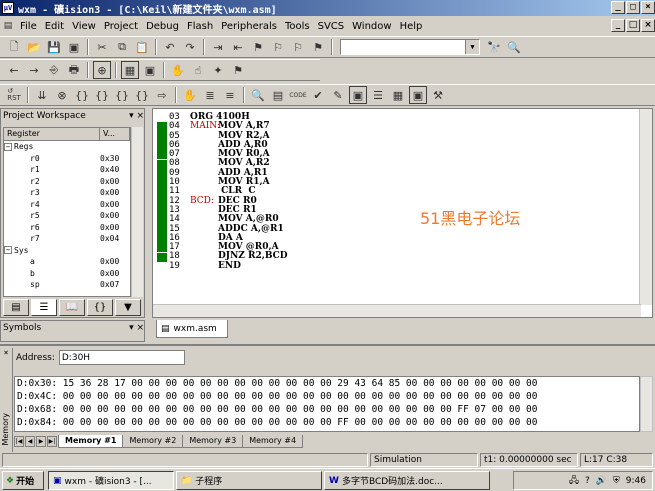 Image resolution: width=655 pixels, height=491 pixels. I want to click on stop-icon: ⊗, so click(62, 95).